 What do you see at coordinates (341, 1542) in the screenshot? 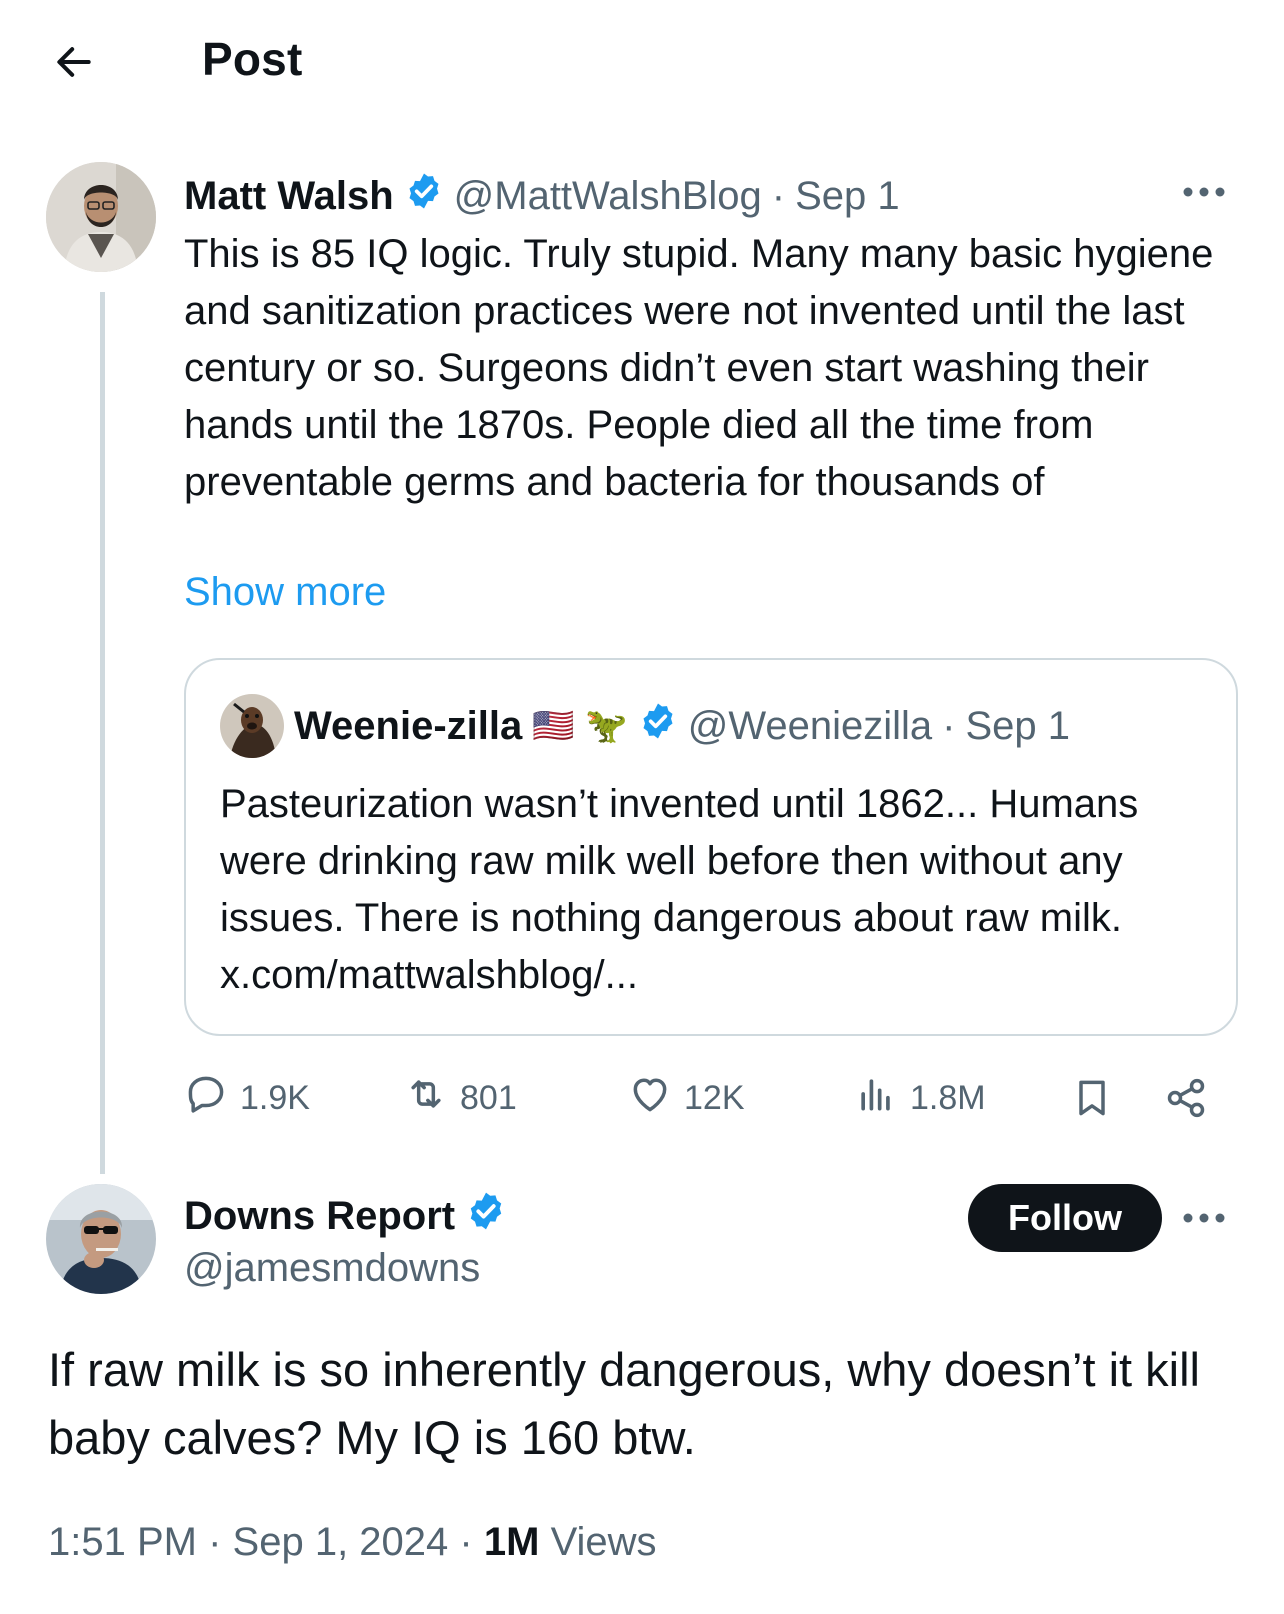
I see `tweet-date: Sep 1, 2024` at bounding box center [341, 1542].